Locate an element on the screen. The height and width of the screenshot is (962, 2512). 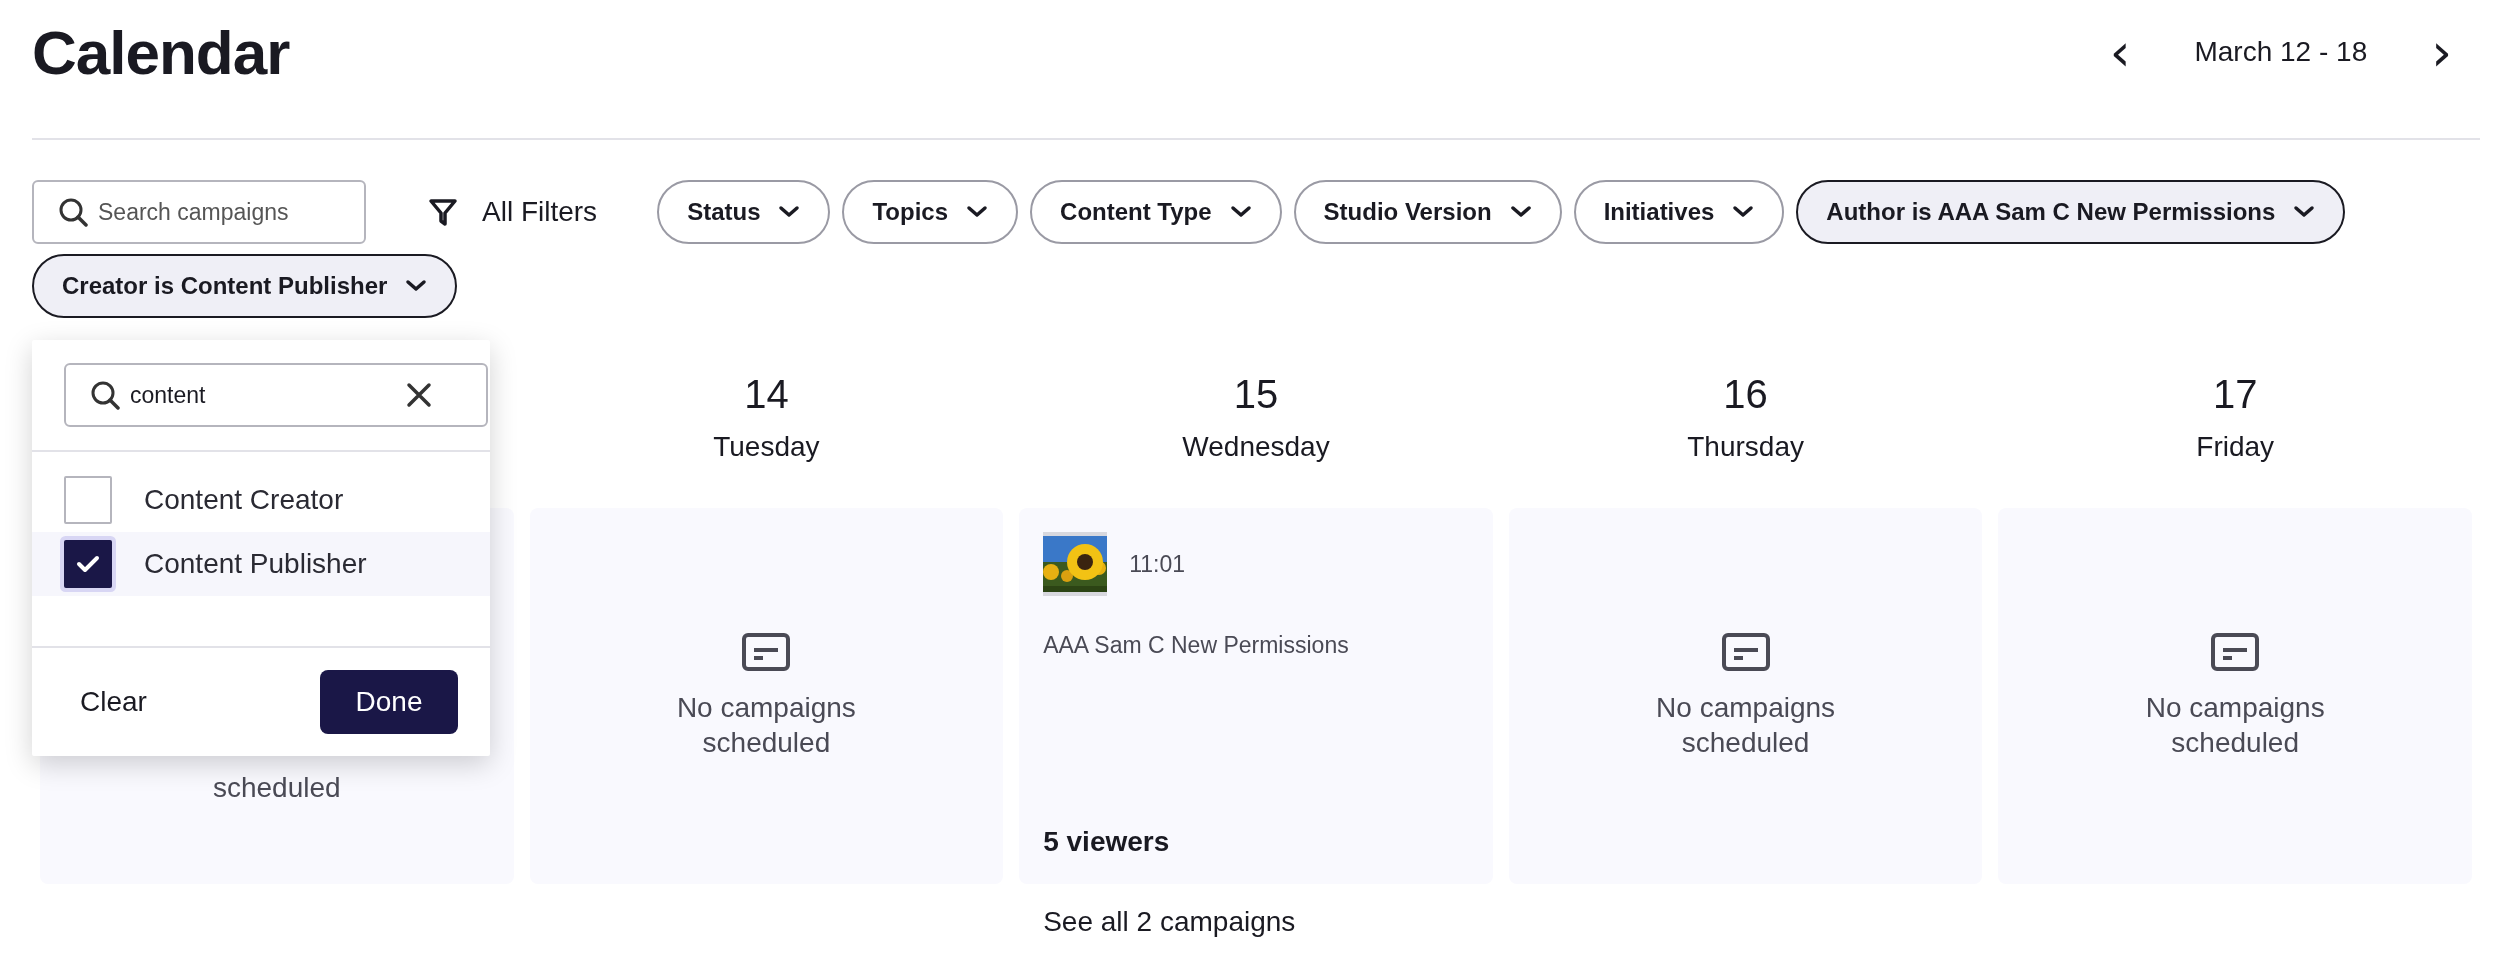
campaign-time: 11:01 is located at coordinates (1157, 564).